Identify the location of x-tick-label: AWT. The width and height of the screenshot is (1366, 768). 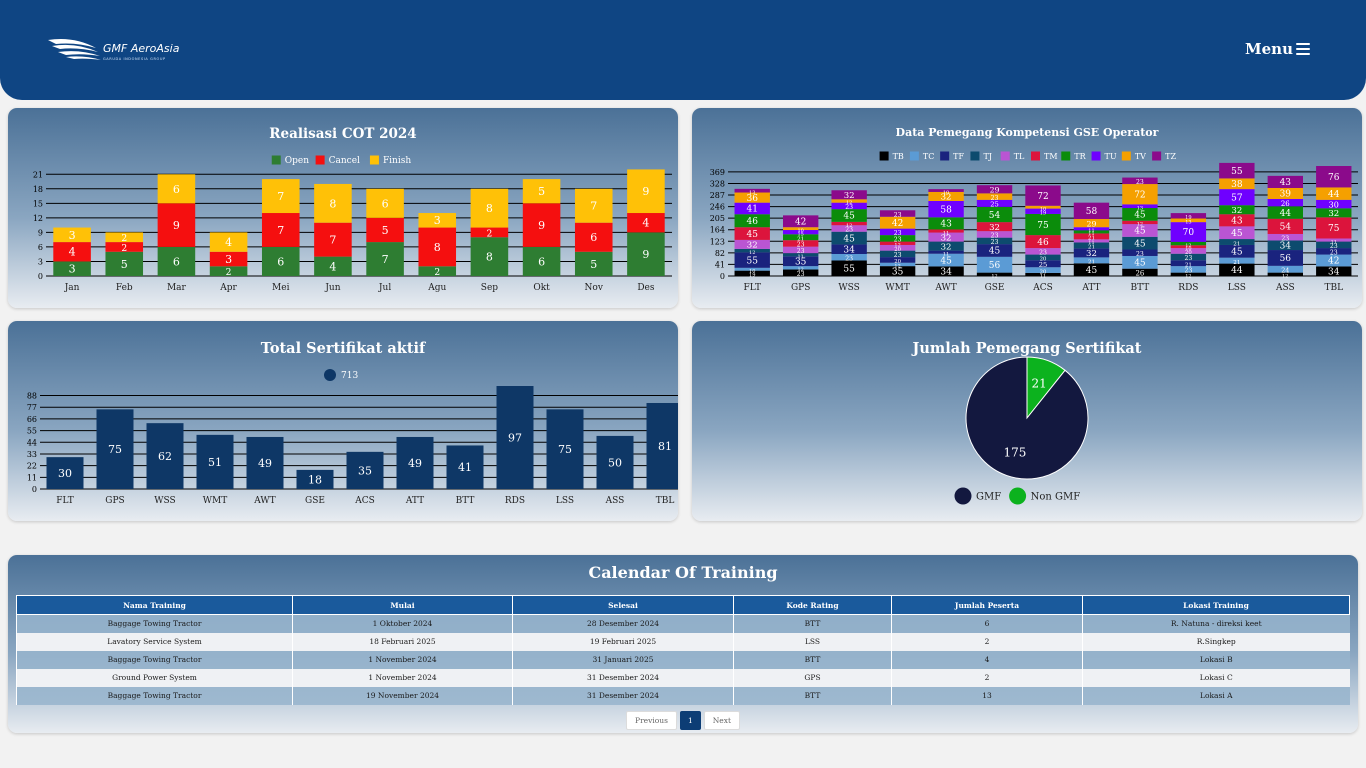
(264, 501).